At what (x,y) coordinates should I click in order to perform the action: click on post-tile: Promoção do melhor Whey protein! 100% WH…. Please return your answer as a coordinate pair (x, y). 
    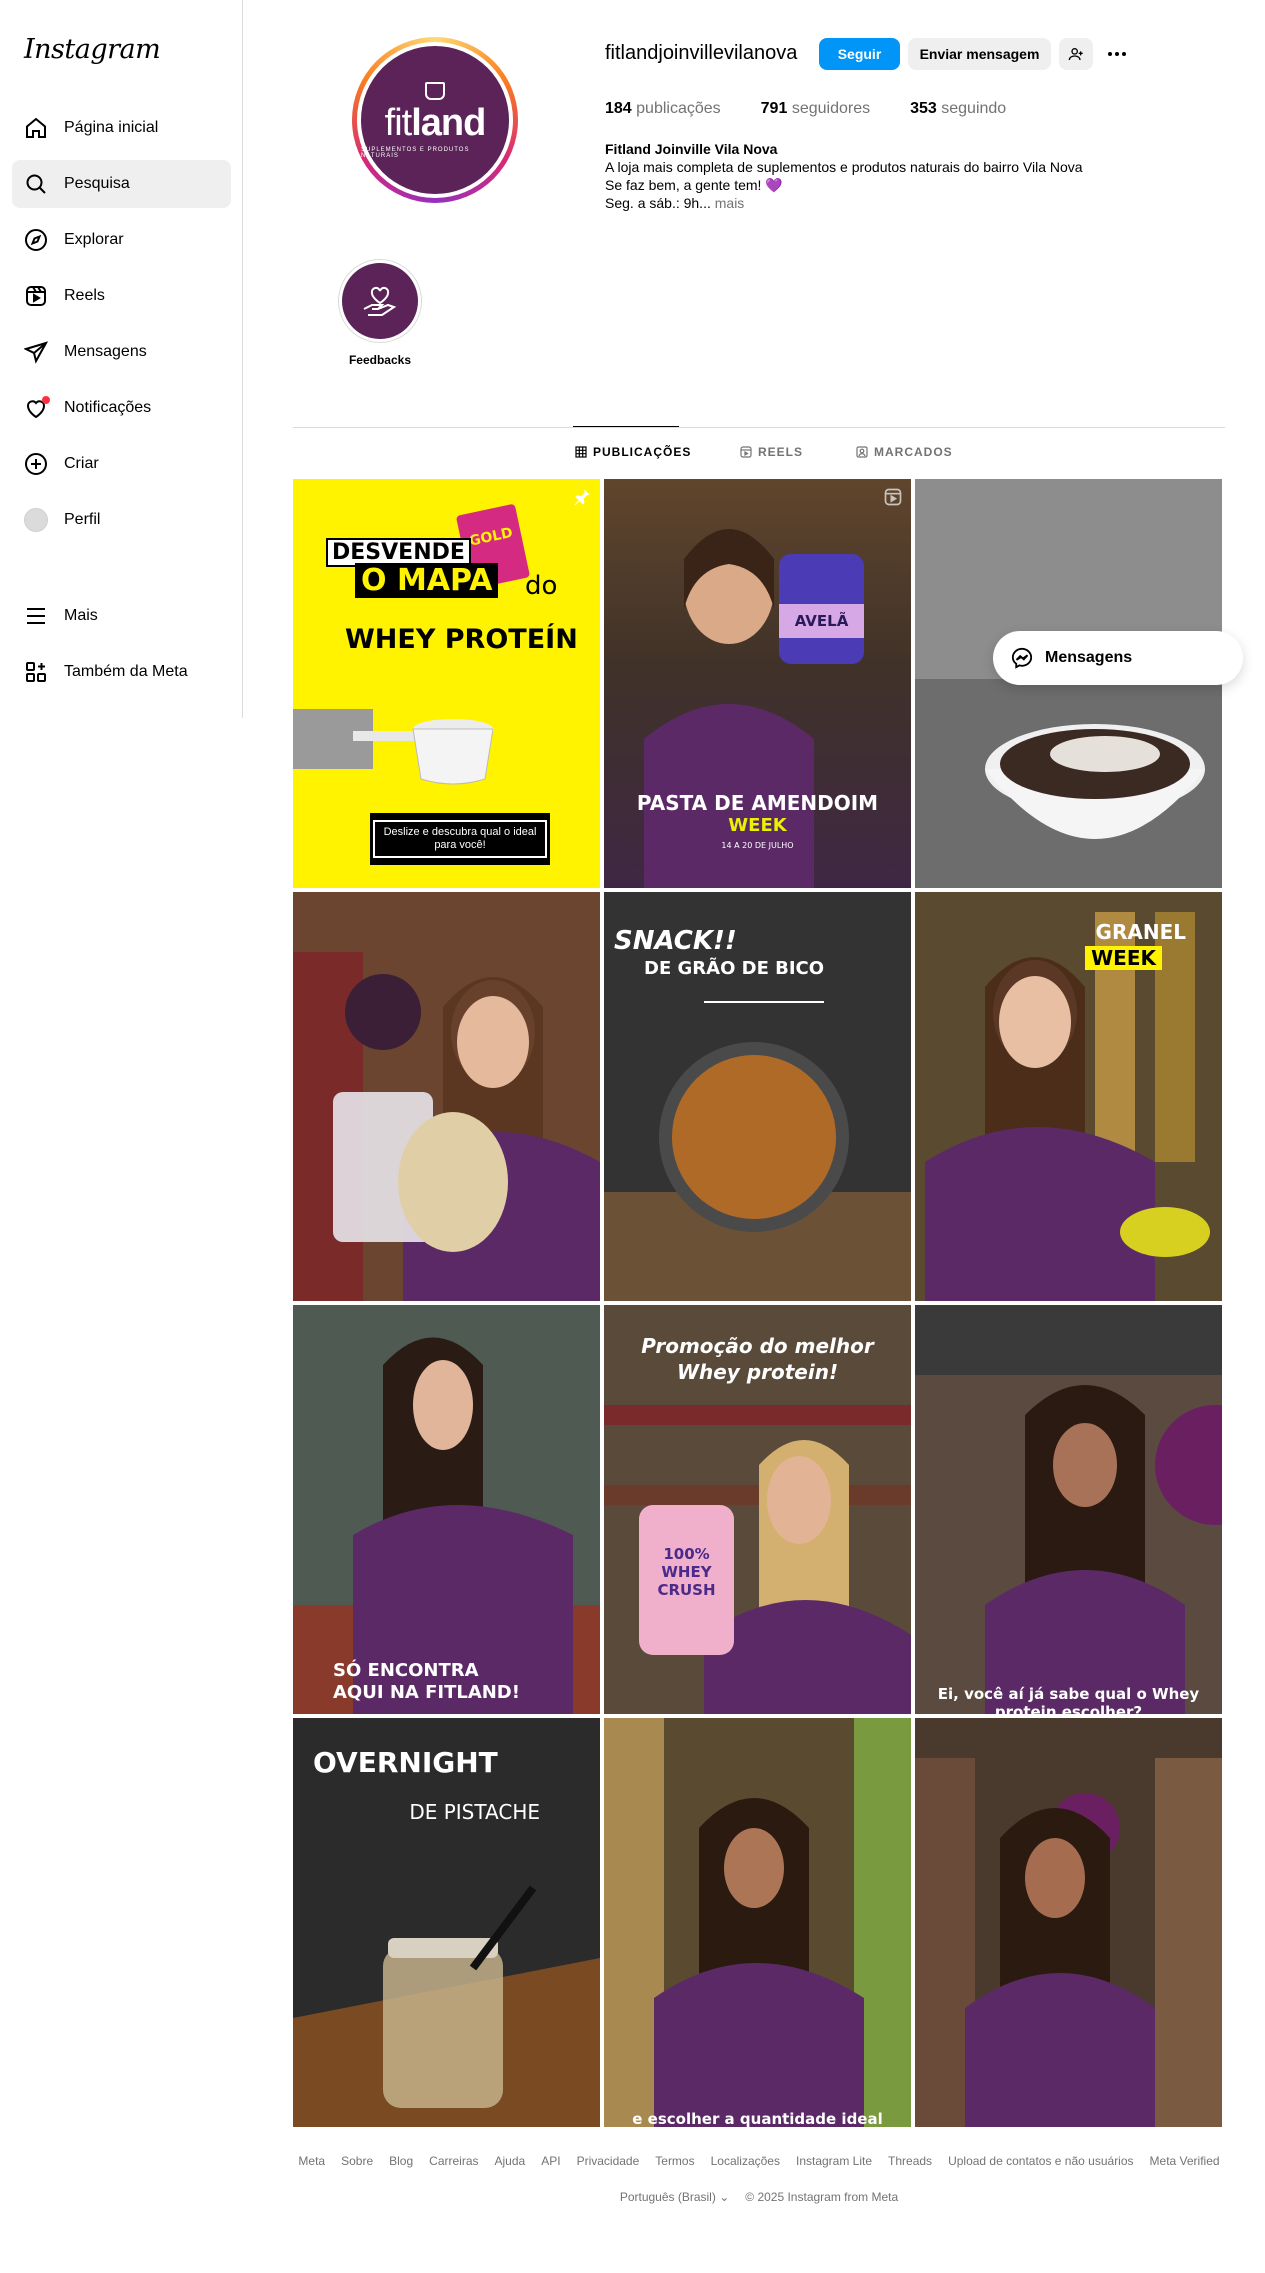
    Looking at the image, I should click on (757, 1509).